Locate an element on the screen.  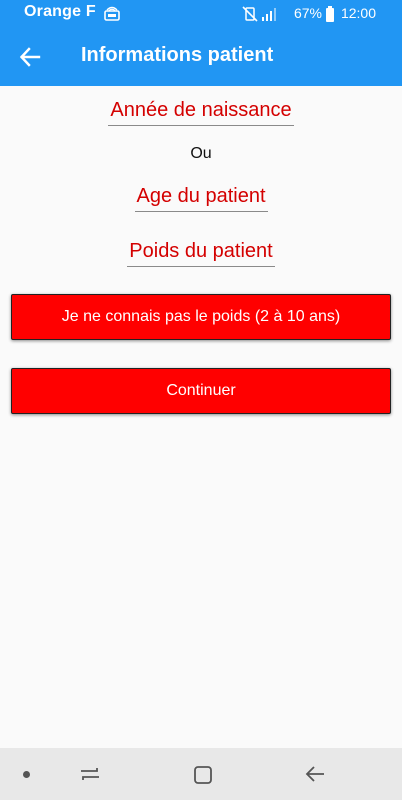
age-field: Age du patient is located at coordinates (201, 198).